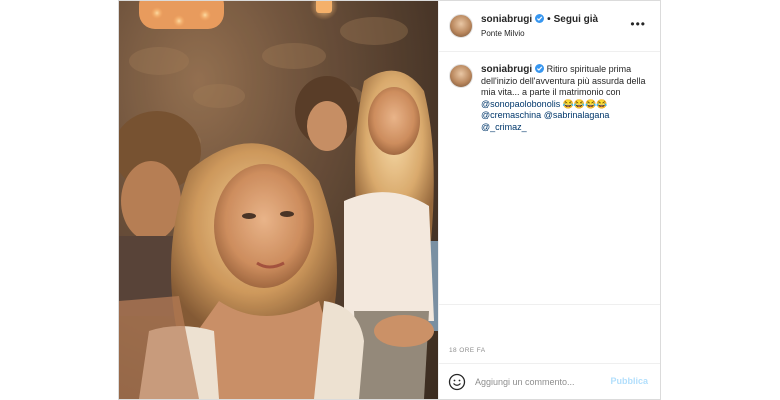 The image size is (780, 400). What do you see at coordinates (457, 382) in the screenshot?
I see `smiley-icon` at bounding box center [457, 382].